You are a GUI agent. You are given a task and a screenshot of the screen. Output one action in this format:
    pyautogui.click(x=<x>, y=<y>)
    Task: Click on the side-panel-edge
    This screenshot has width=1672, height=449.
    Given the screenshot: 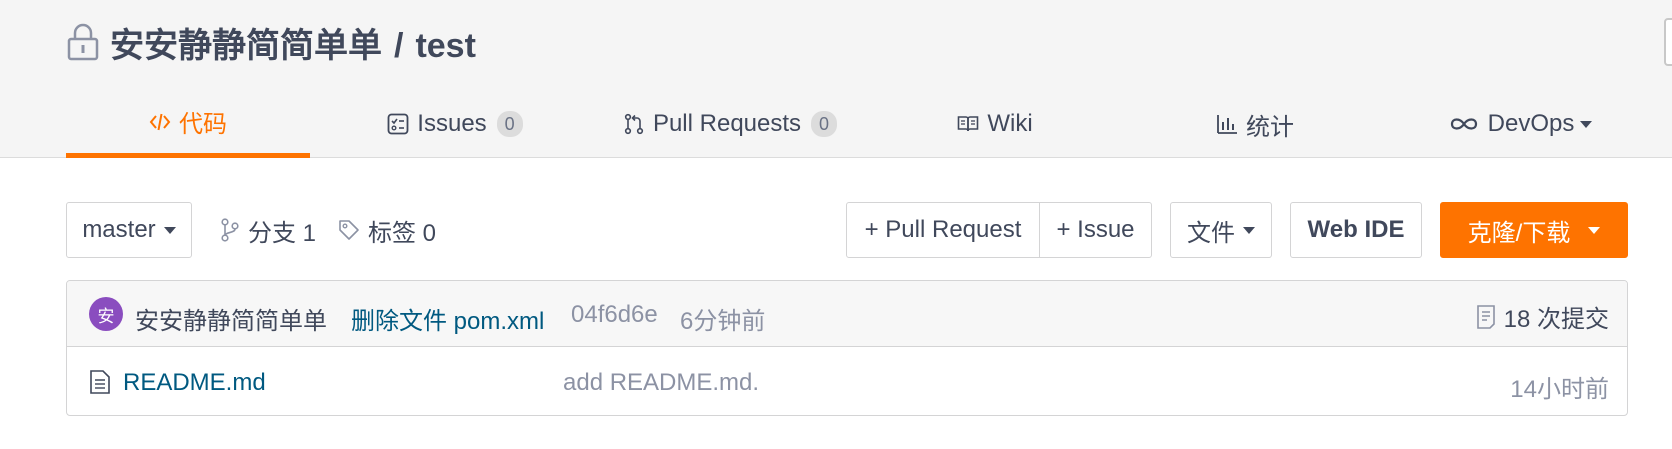 What is the action you would take?
    pyautogui.click(x=1668, y=42)
    